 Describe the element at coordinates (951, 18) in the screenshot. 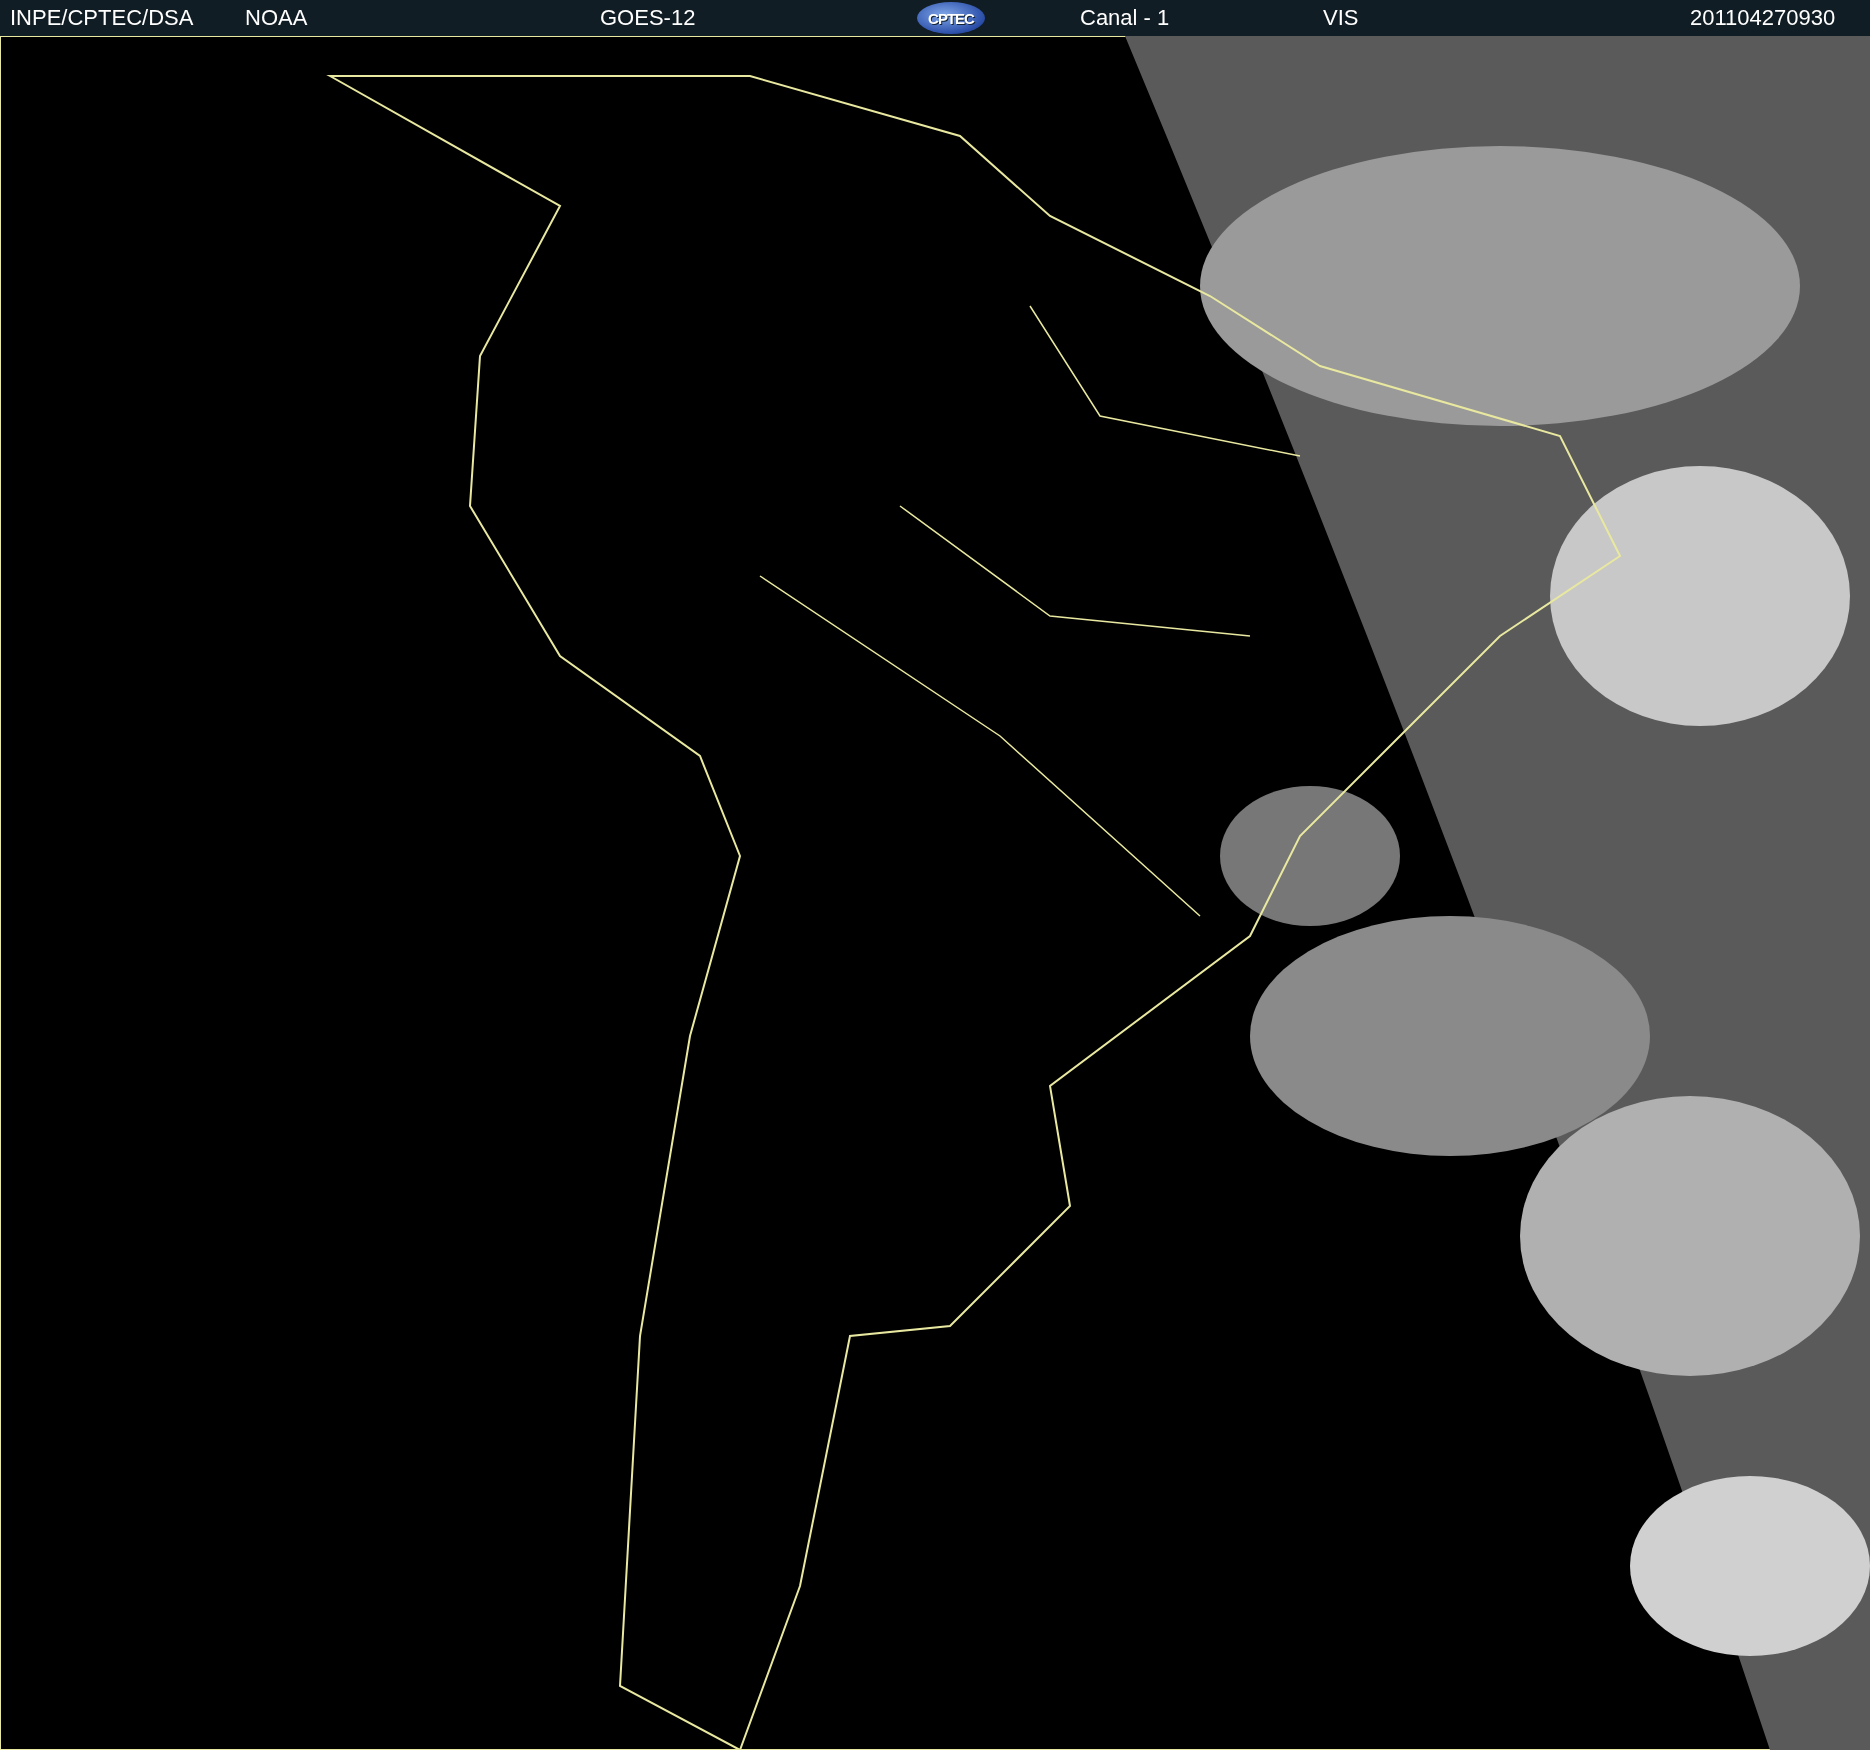

I see `cptec-logo: CPTEC` at that location.